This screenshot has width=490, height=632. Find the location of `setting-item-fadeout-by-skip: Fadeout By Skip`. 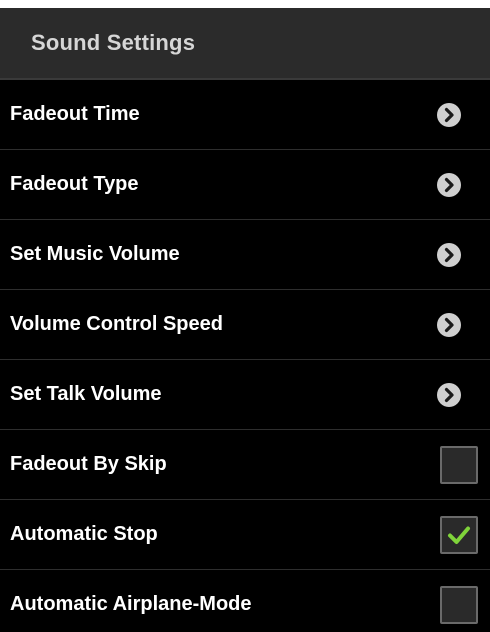

setting-item-fadeout-by-skip: Fadeout By Skip is located at coordinates (245, 465).